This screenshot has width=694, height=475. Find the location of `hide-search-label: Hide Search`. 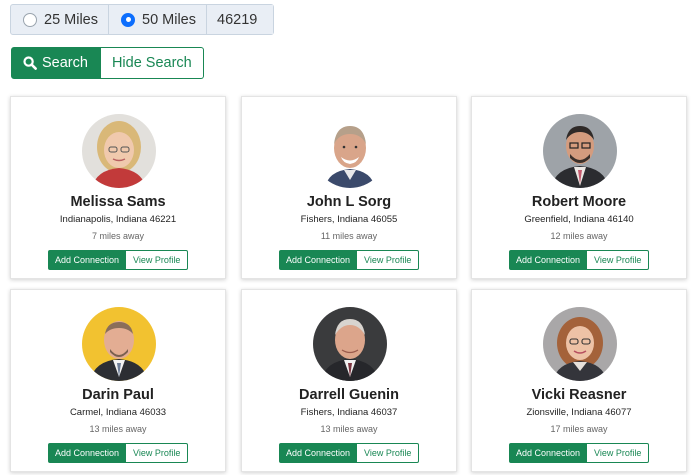

hide-search-label: Hide Search is located at coordinates (151, 63).